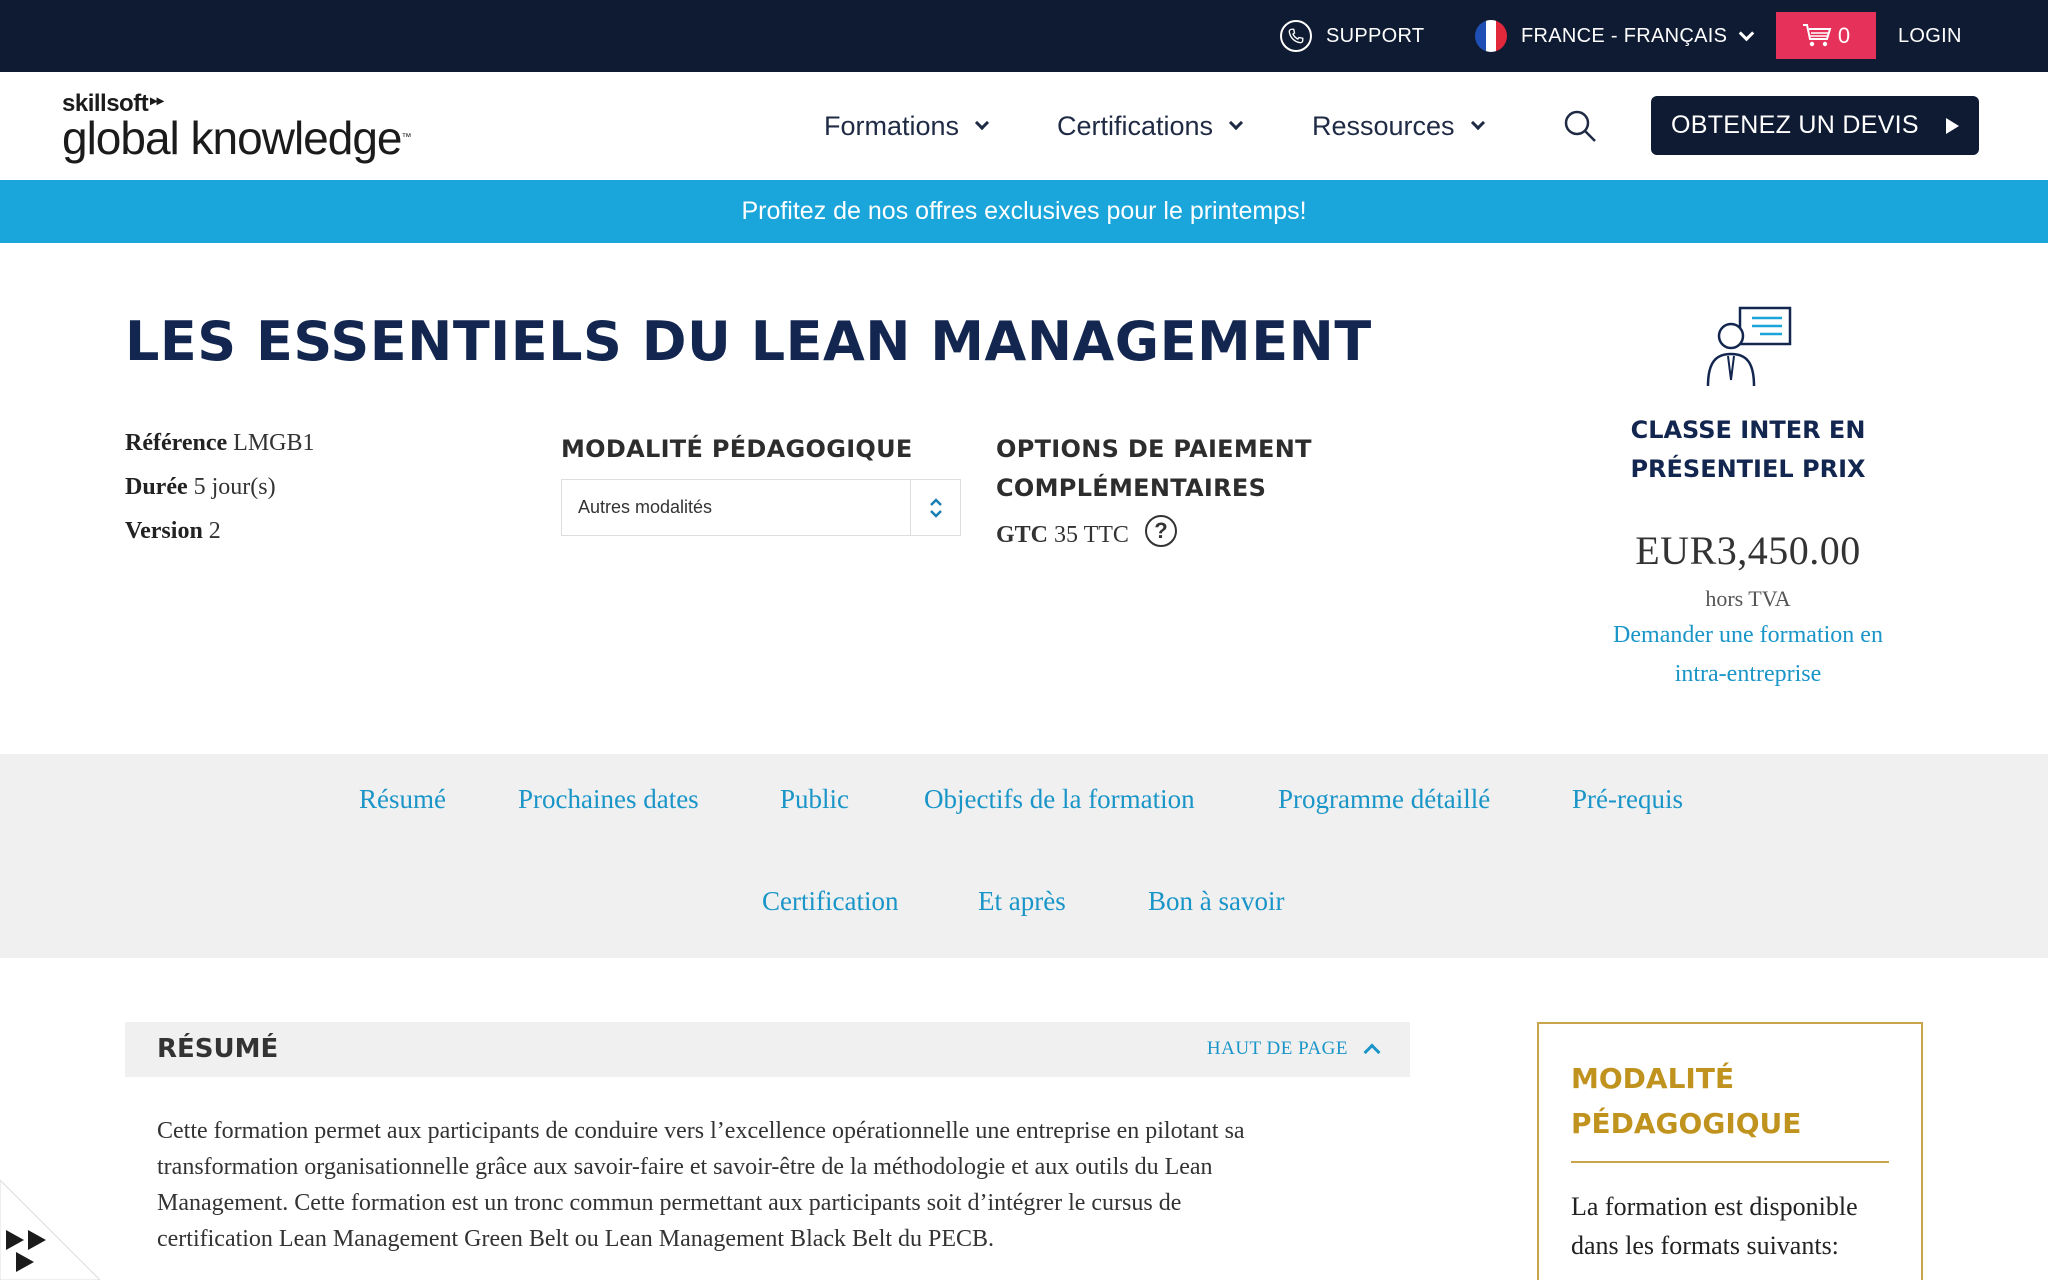 The image size is (2048, 1280). Describe the element at coordinates (1059, 799) in the screenshot. I see `tab-objectifs: Objectifs de la formation` at that location.